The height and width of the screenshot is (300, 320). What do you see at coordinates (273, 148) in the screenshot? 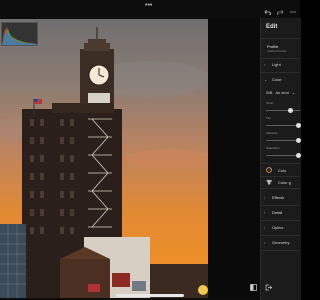
I see `saturation-label: Saturation` at bounding box center [273, 148].